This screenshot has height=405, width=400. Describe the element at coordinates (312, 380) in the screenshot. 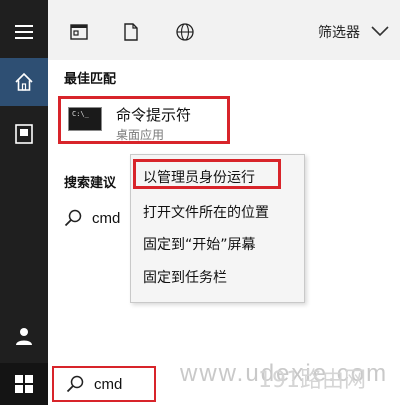

I see `watermark-brand: 191路由网` at that location.